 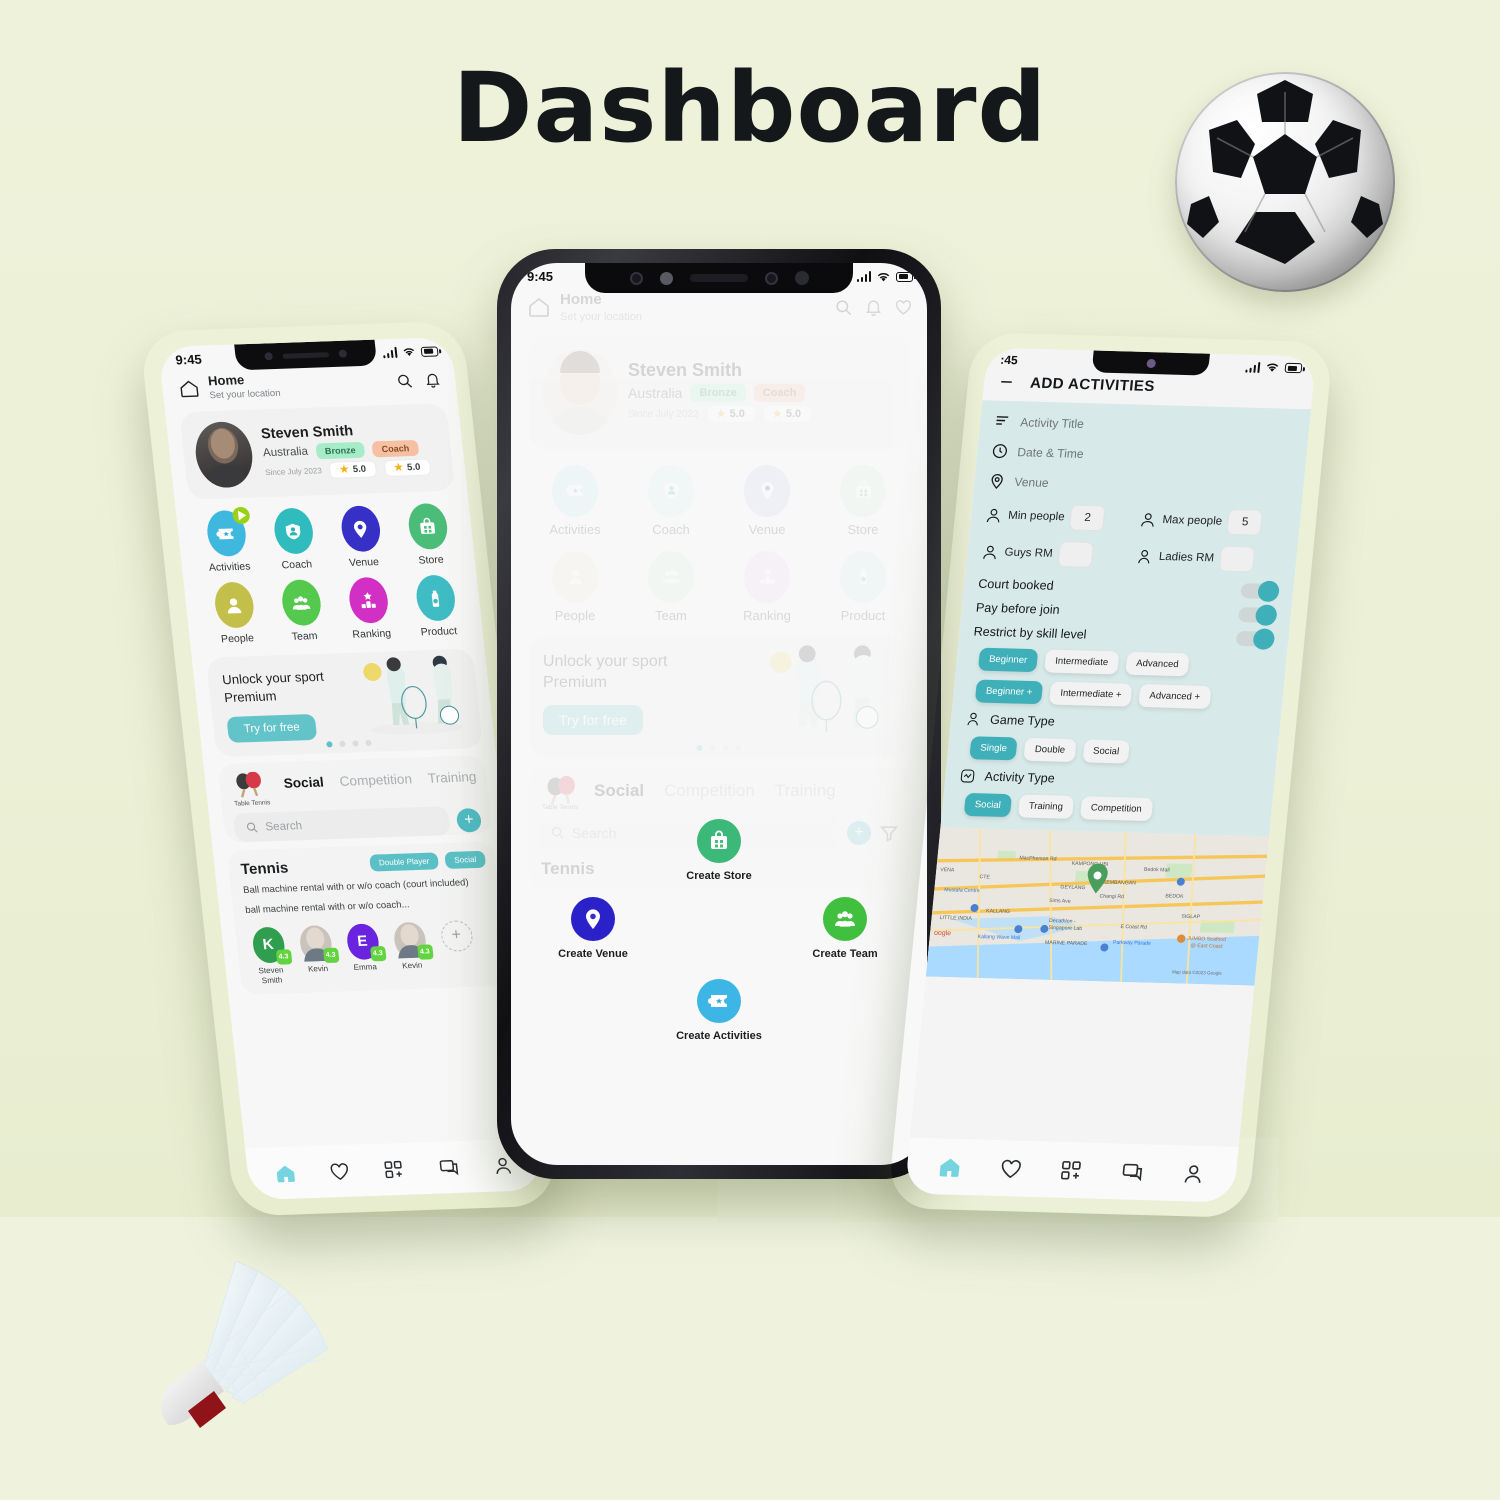 I want to click on option-intermediate: Intermediate, so click(x=1082, y=662).